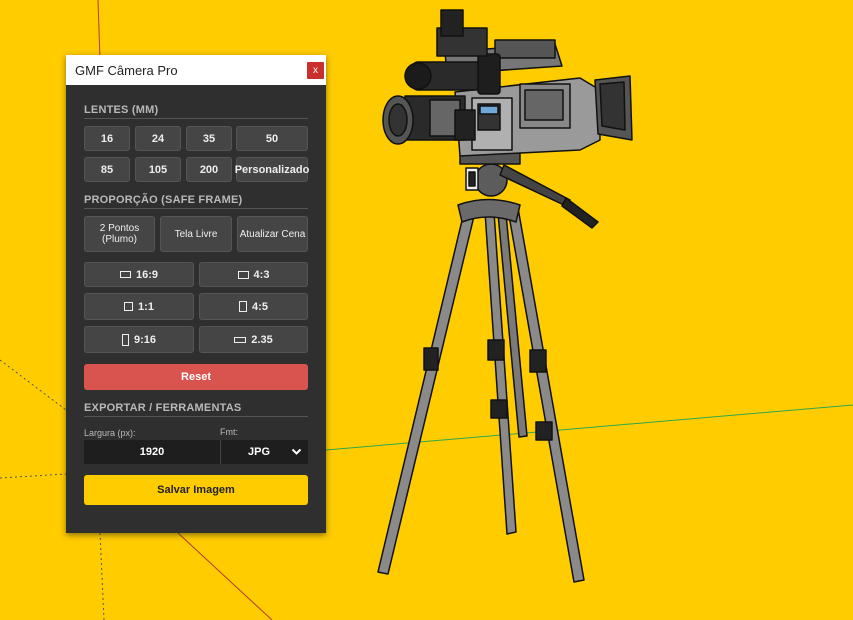 The width and height of the screenshot is (853, 620). Describe the element at coordinates (119, 234) in the screenshot. I see `two-point-perspective-button: 2 Pontos (Plumo)` at that location.